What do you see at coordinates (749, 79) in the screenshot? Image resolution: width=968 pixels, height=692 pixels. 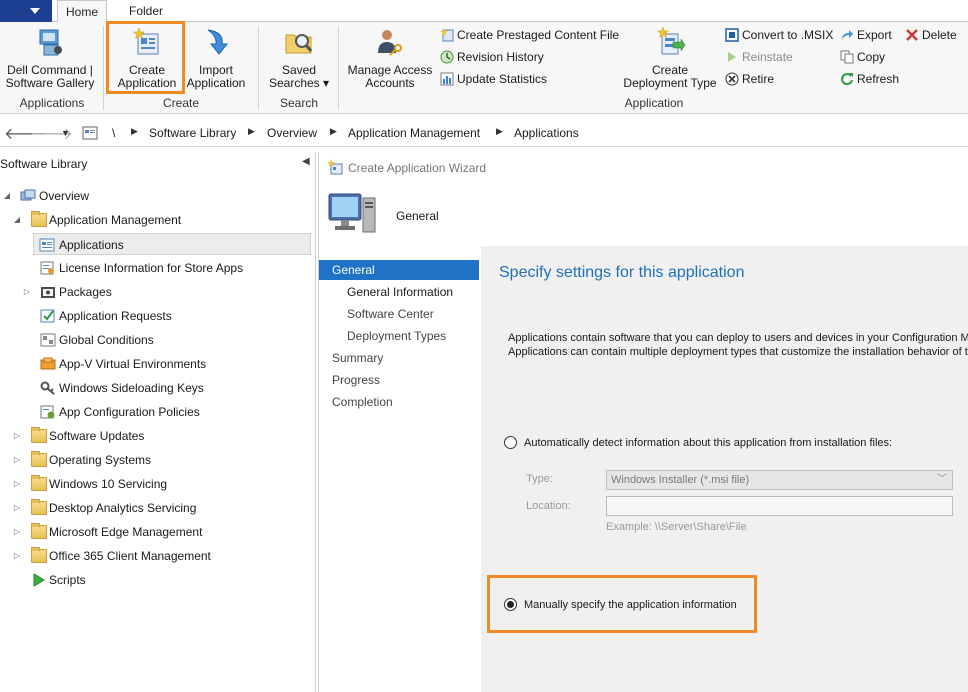 I see `retire-button: Retire` at bounding box center [749, 79].